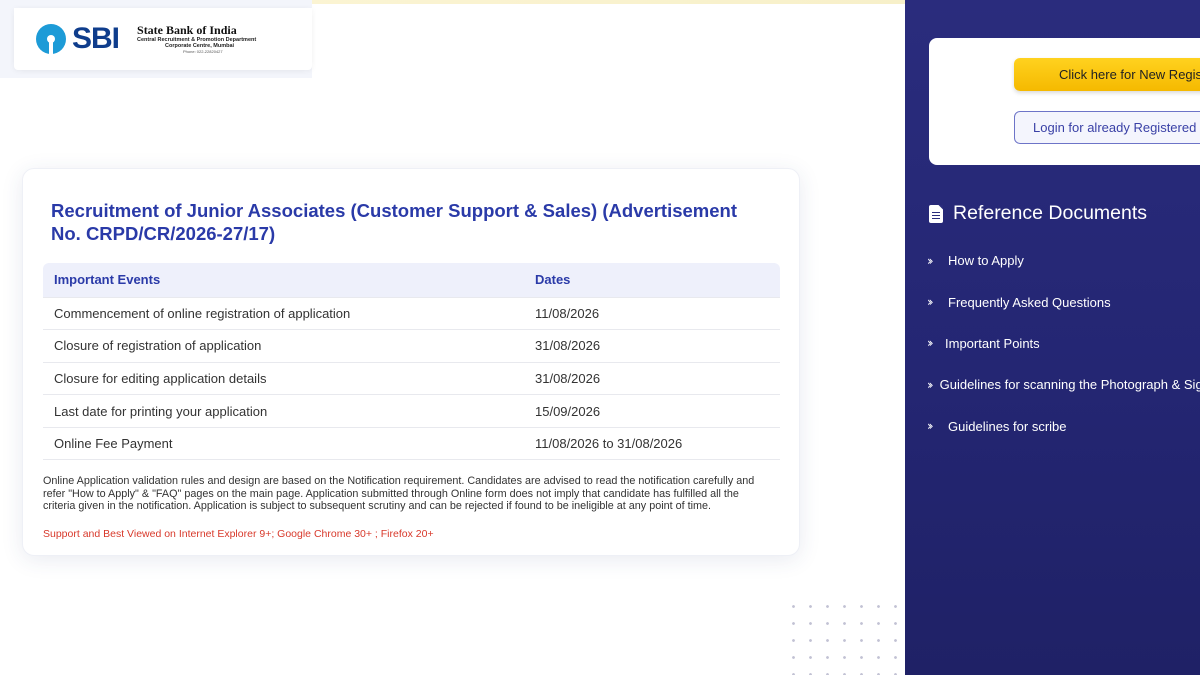 Image resolution: width=1200 pixels, height=675 pixels. Describe the element at coordinates (1107, 127) in the screenshot. I see `login-registered-button: Login for already Registered Candidates` at that location.